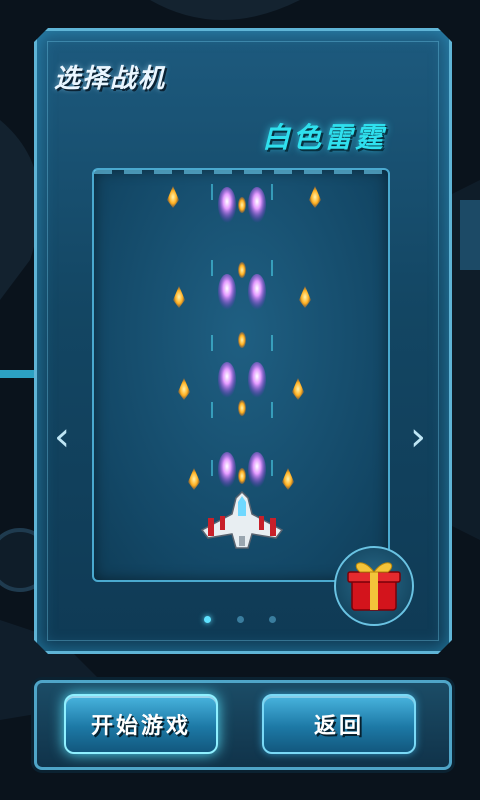  What do you see at coordinates (110, 79) in the screenshot?
I see `screen-title: 选择战机` at bounding box center [110, 79].